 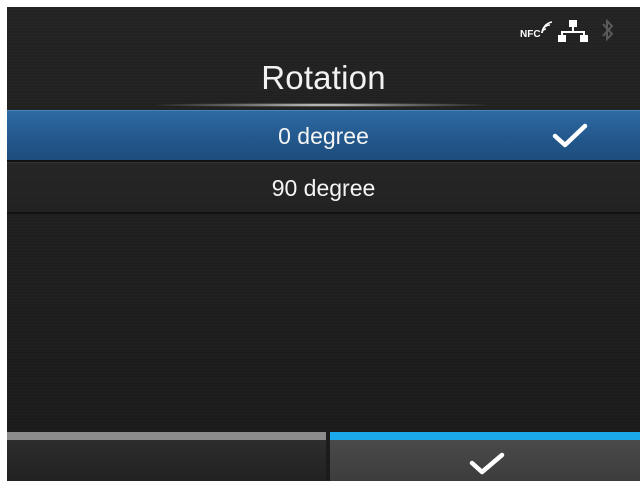 I want to click on softkey-bar, so click(x=323, y=456).